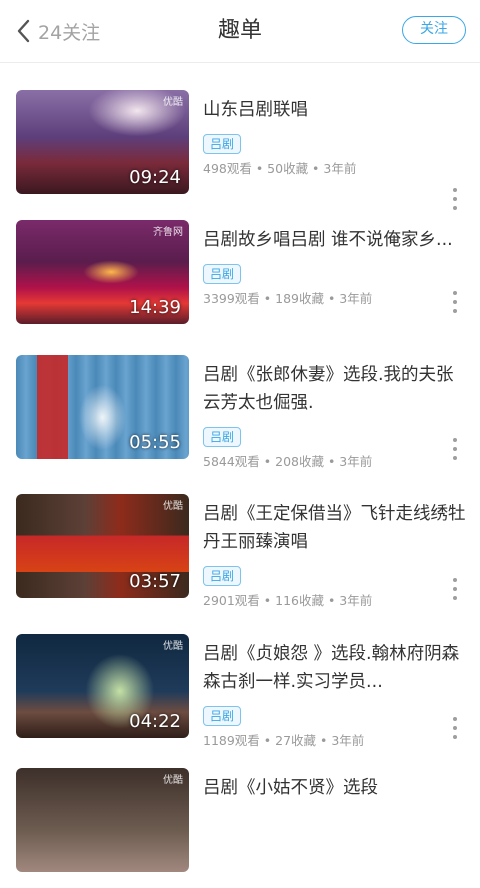  What do you see at coordinates (280, 168) in the screenshot?
I see `item-stats: 498观看 • 50收藏 • 3年前` at bounding box center [280, 168].